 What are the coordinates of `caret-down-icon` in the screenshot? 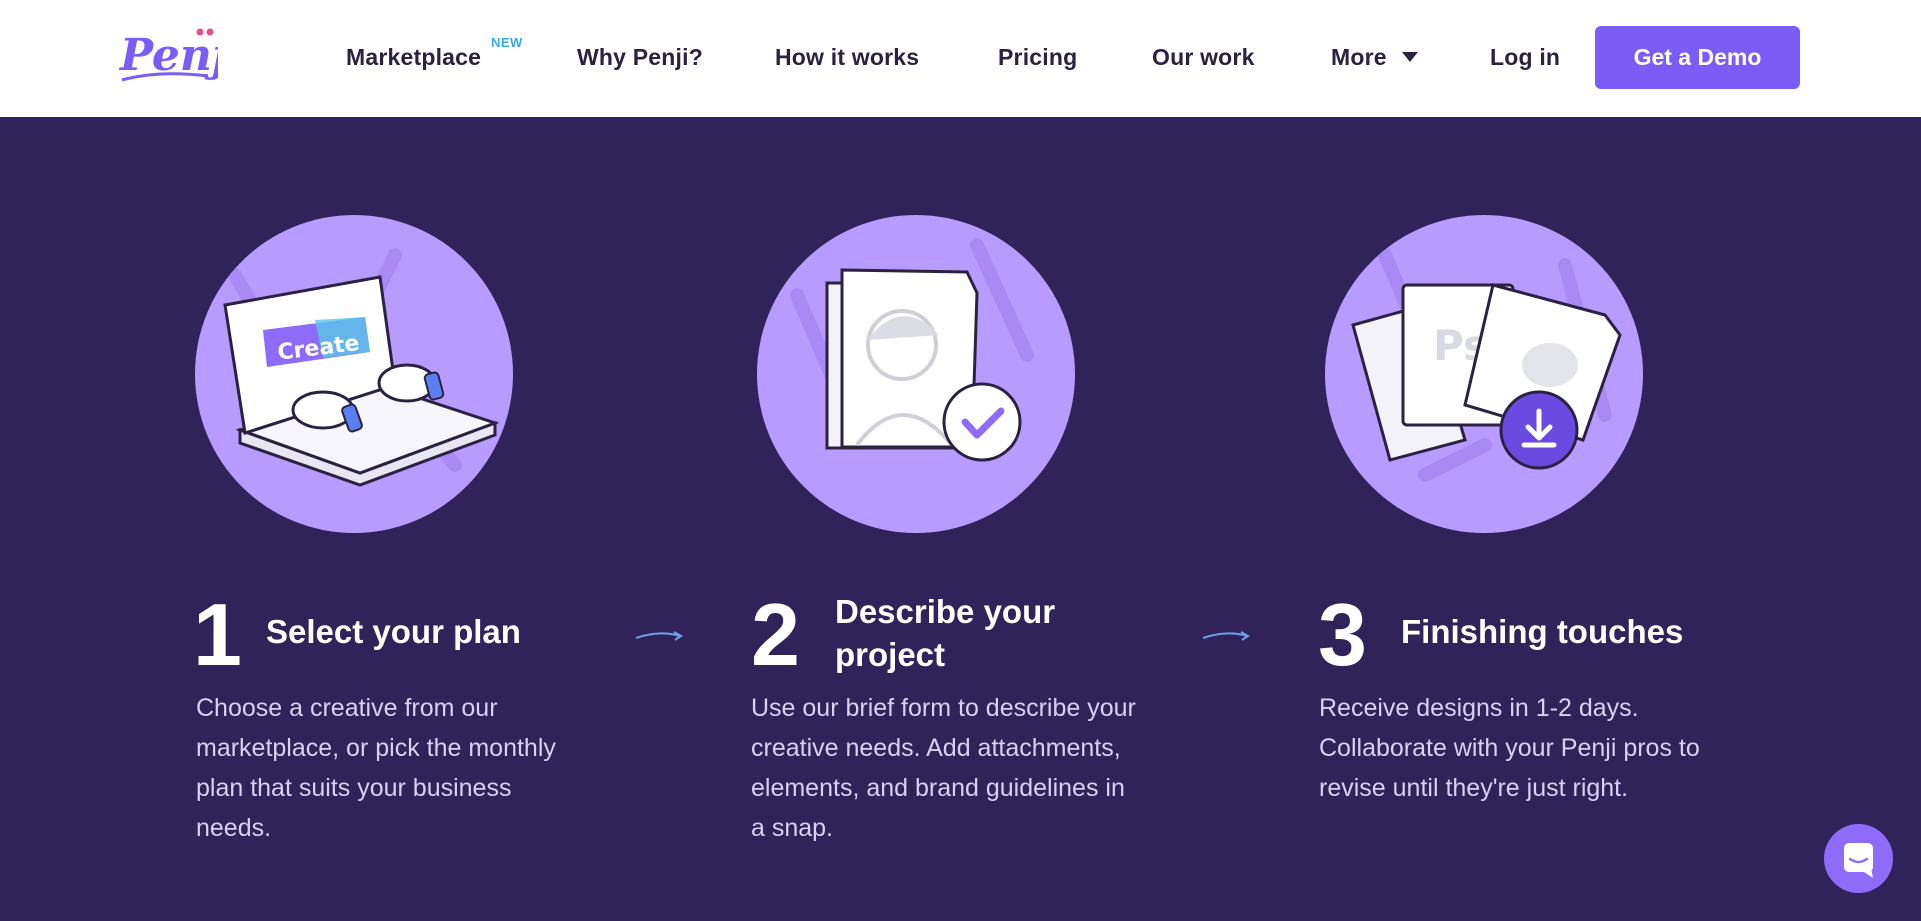 It's located at (1410, 57).